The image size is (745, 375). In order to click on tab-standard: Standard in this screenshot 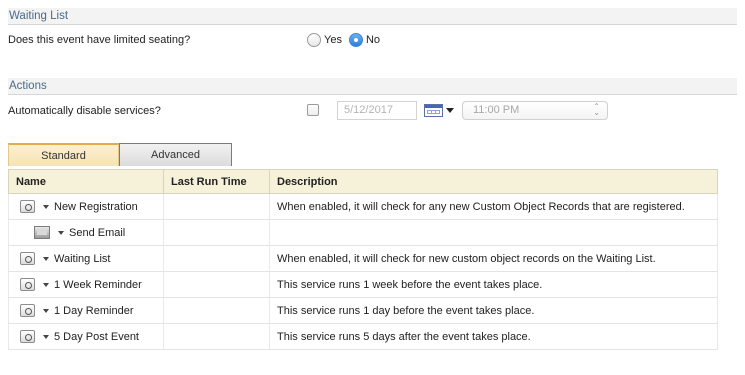, I will do `click(63, 154)`.